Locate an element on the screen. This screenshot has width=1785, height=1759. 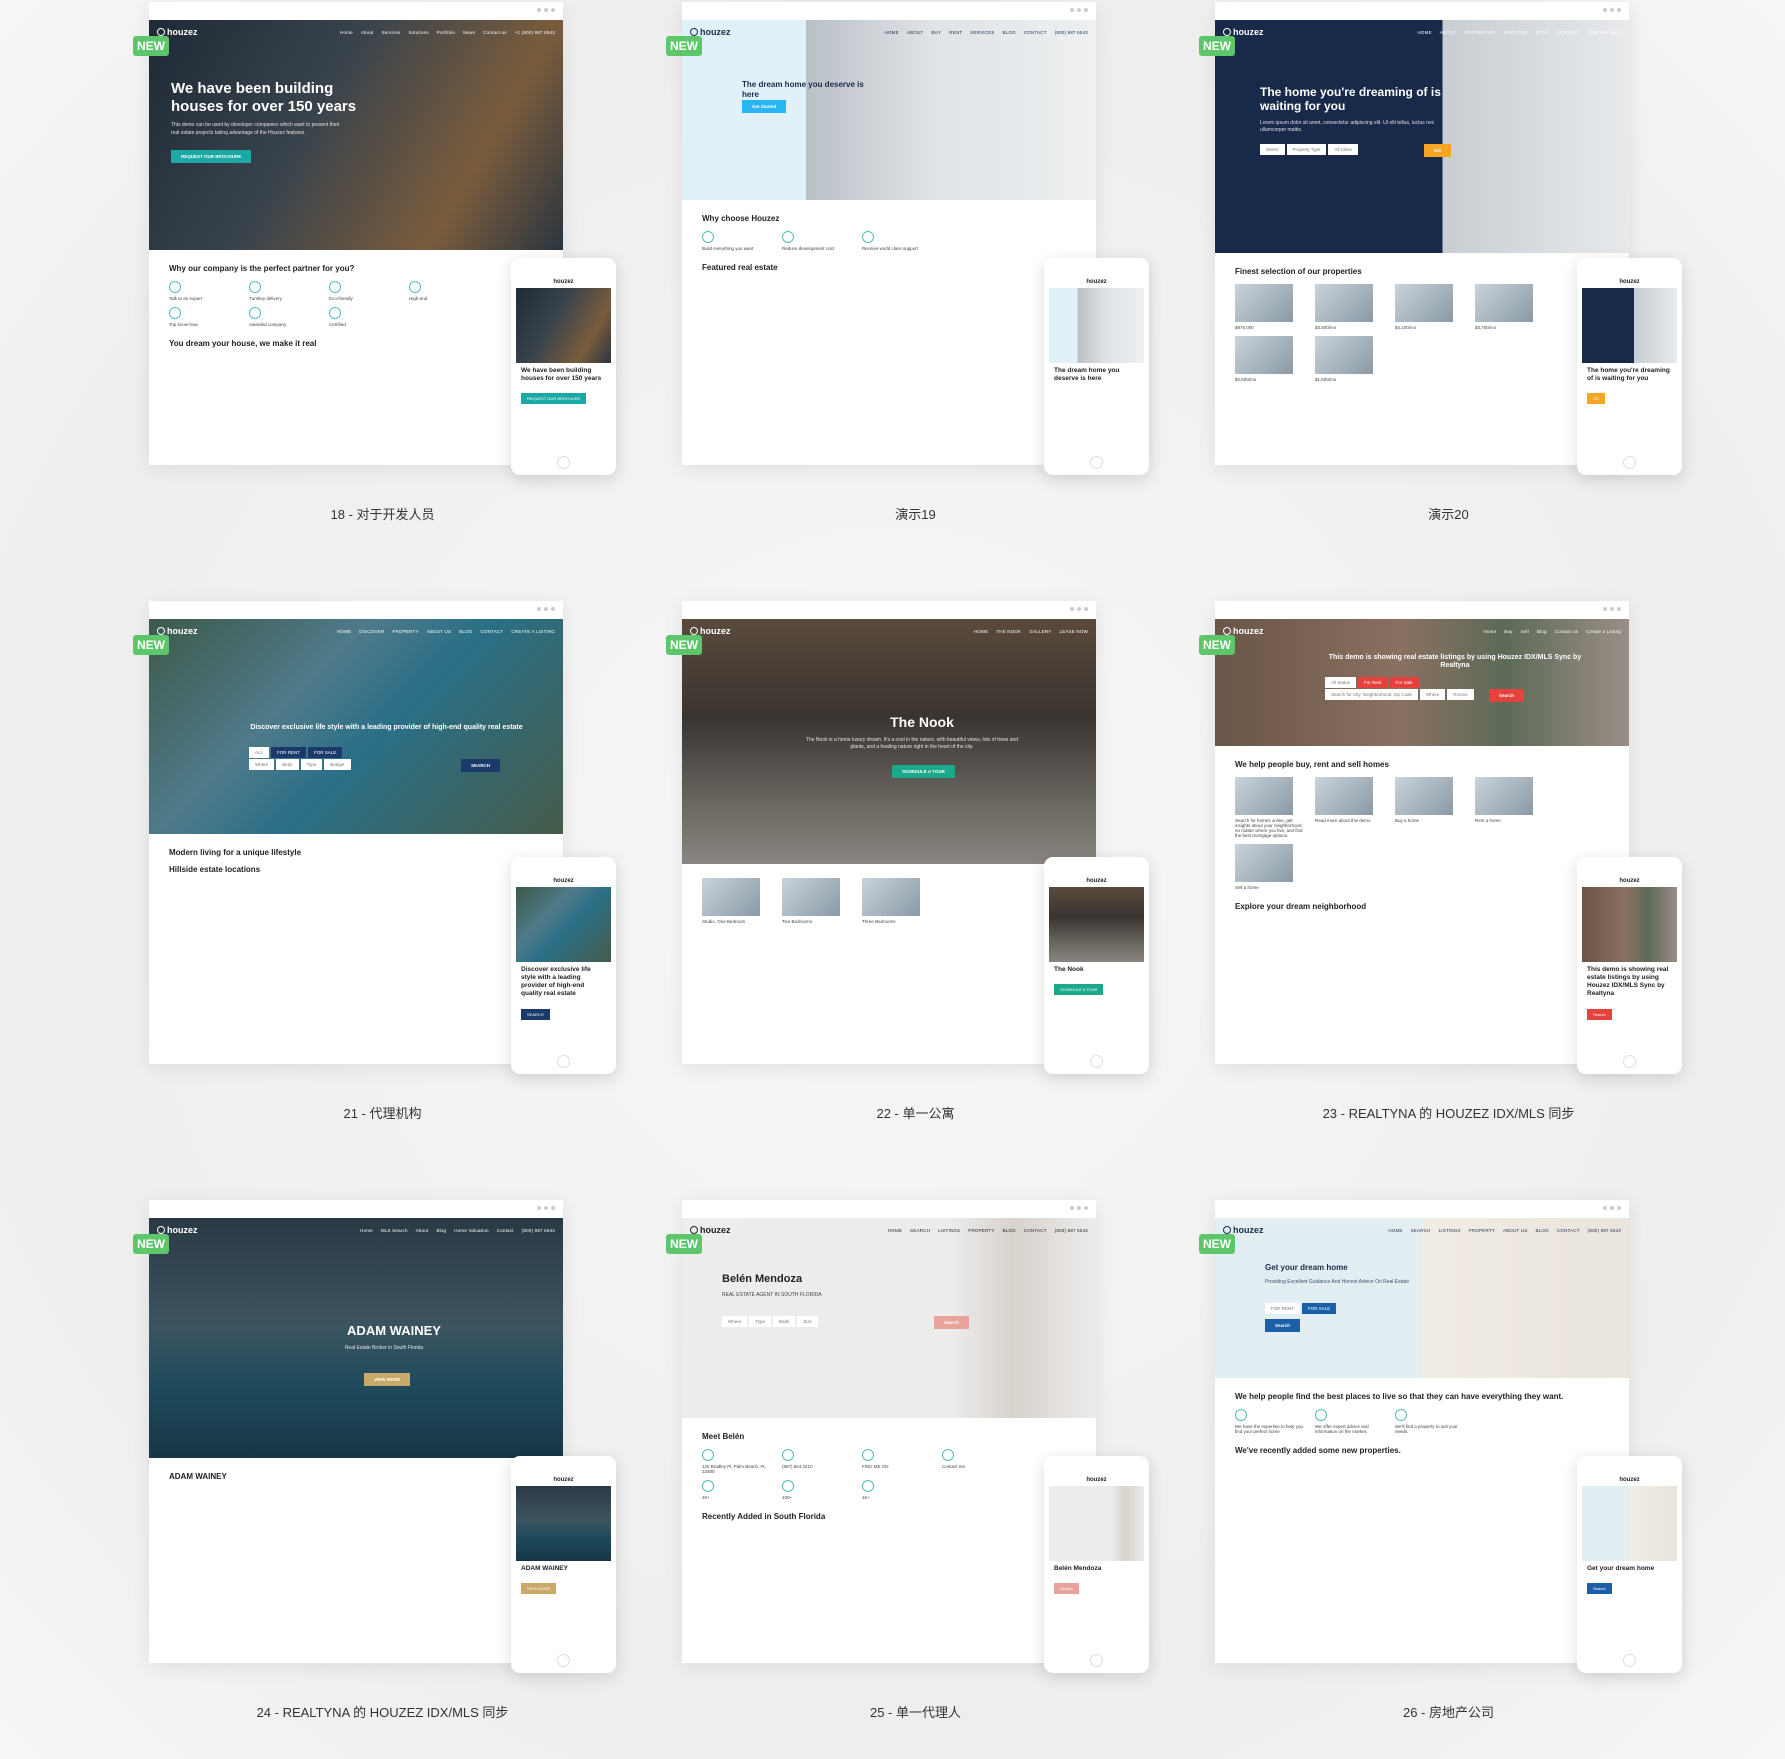
feature-item: (987) 654 3210 is located at coordinates (817, 1461).